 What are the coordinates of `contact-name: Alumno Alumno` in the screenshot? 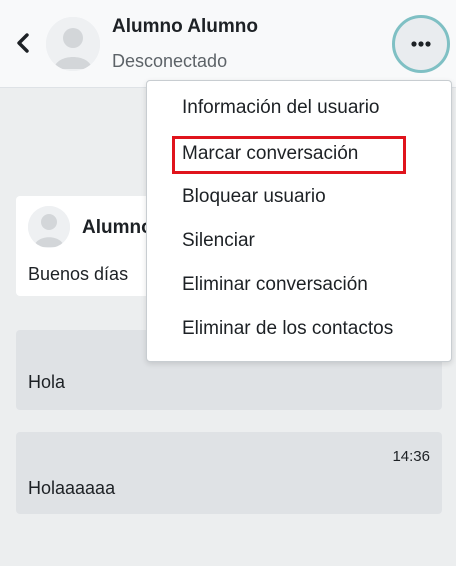 It's located at (185, 27).